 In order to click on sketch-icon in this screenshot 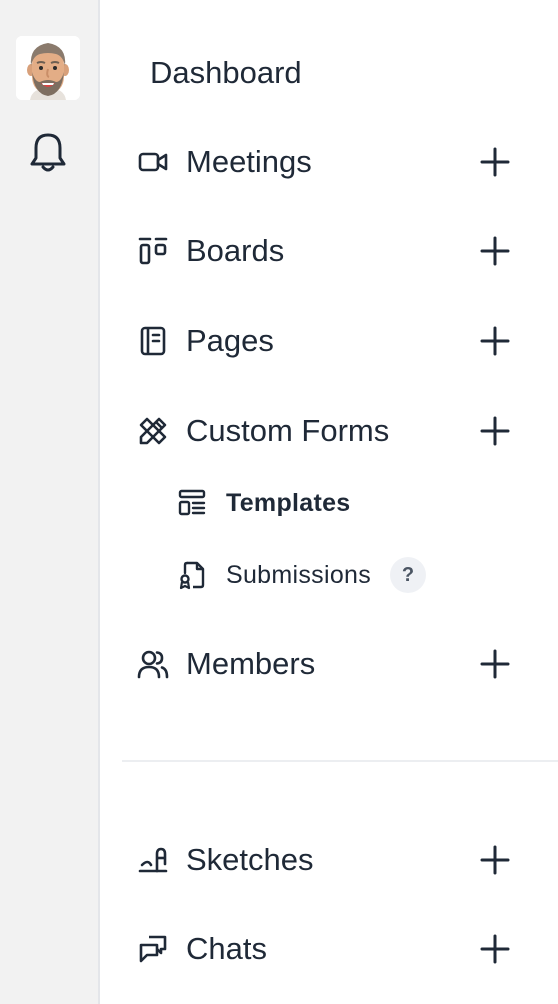, I will do `click(153, 860)`.